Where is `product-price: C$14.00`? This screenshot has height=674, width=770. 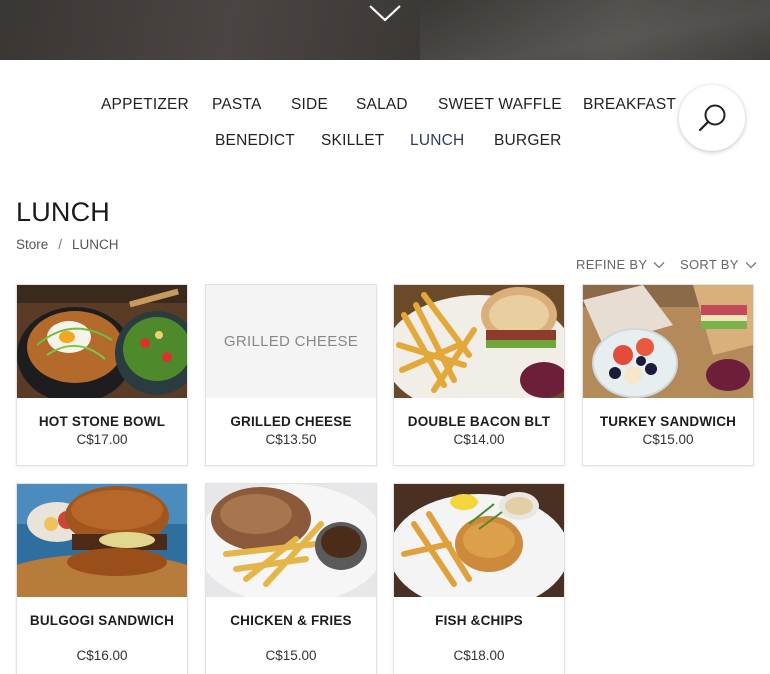
product-price: C$14.00 is located at coordinates (479, 439).